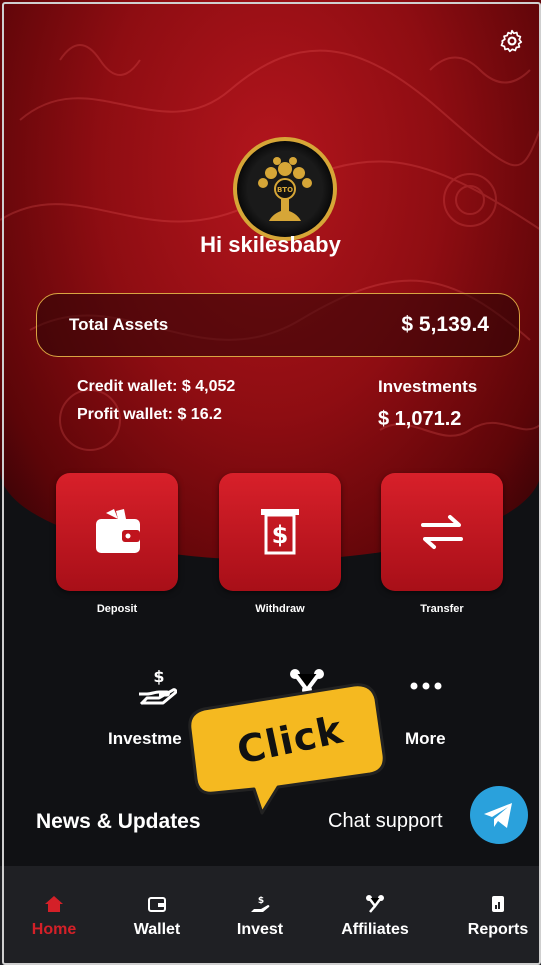  I want to click on total-assets-label: Total Assets, so click(119, 324).